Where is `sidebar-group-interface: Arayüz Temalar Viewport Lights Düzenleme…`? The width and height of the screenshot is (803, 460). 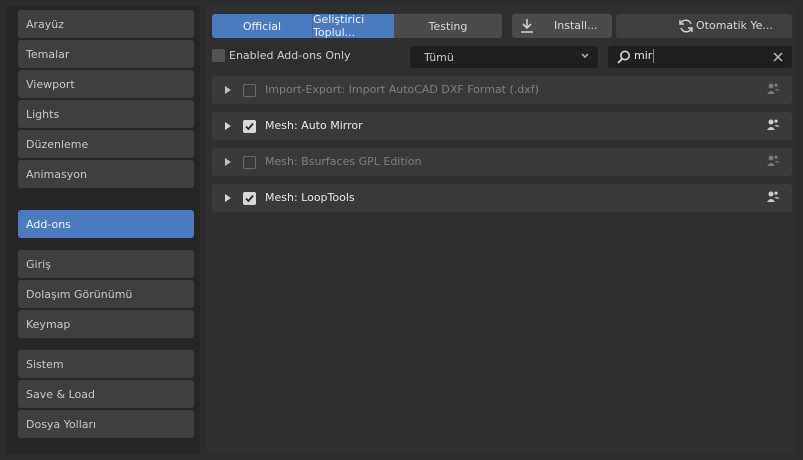
sidebar-group-interface: Arayüz Temalar Viewport Lights Düzenleme… is located at coordinates (106, 100).